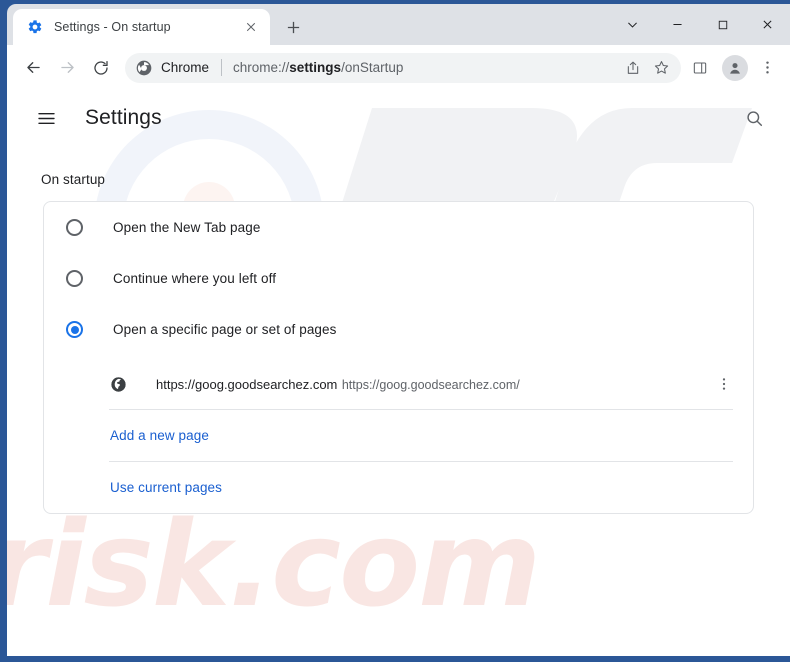 Image resolution: width=790 pixels, height=662 pixels. What do you see at coordinates (144, 68) in the screenshot?
I see `chrome-logo-icon` at bounding box center [144, 68].